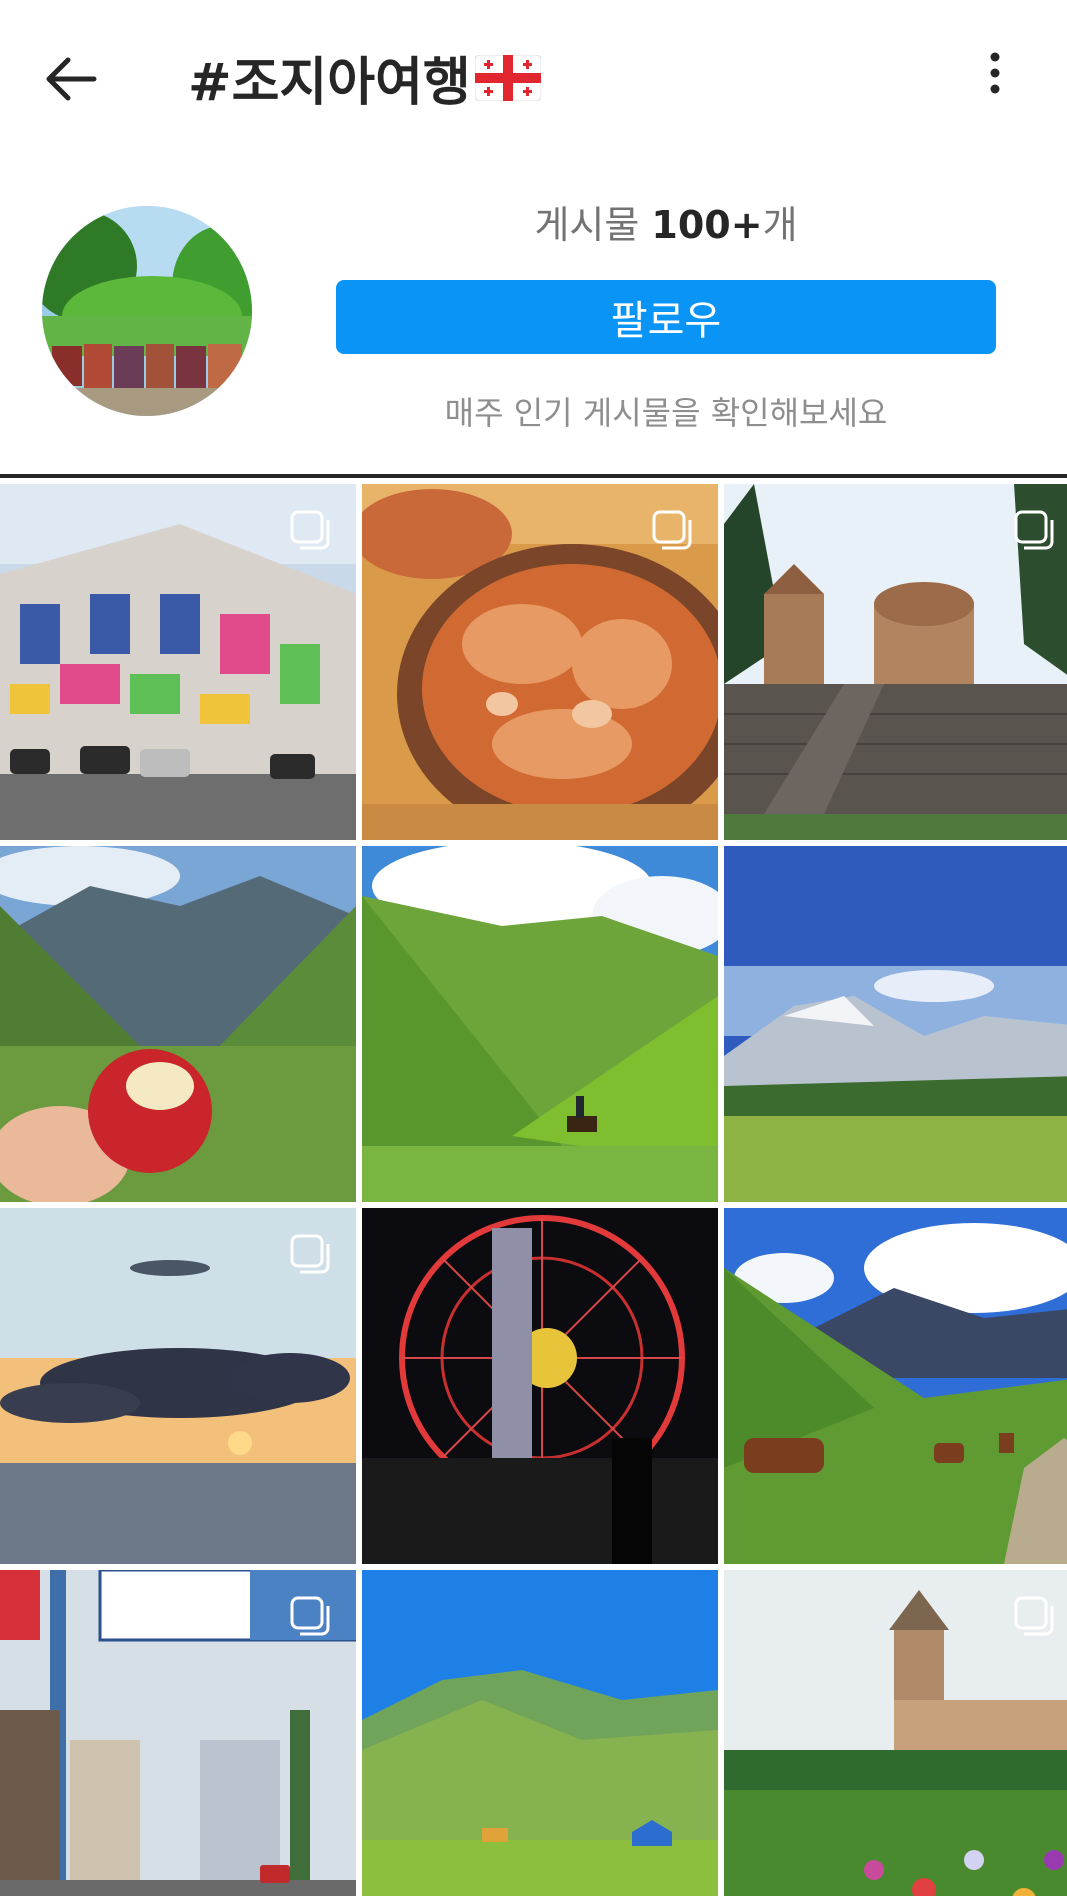 The height and width of the screenshot is (1896, 1067). Describe the element at coordinates (147, 311) in the screenshot. I see `hashtag-avatar` at that location.